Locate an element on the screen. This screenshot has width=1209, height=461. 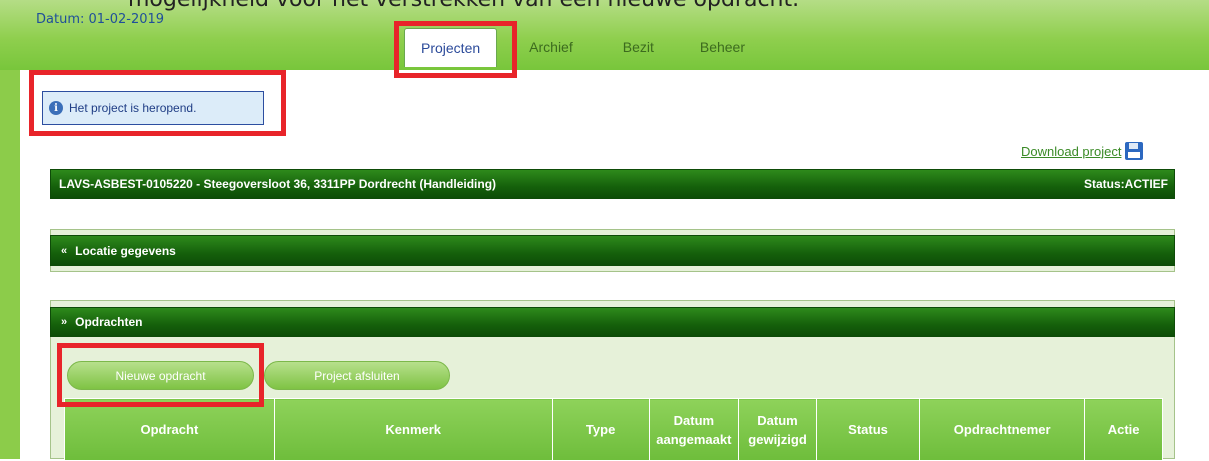
opdrachten-section-header: » Opdrachten is located at coordinates (612, 322).